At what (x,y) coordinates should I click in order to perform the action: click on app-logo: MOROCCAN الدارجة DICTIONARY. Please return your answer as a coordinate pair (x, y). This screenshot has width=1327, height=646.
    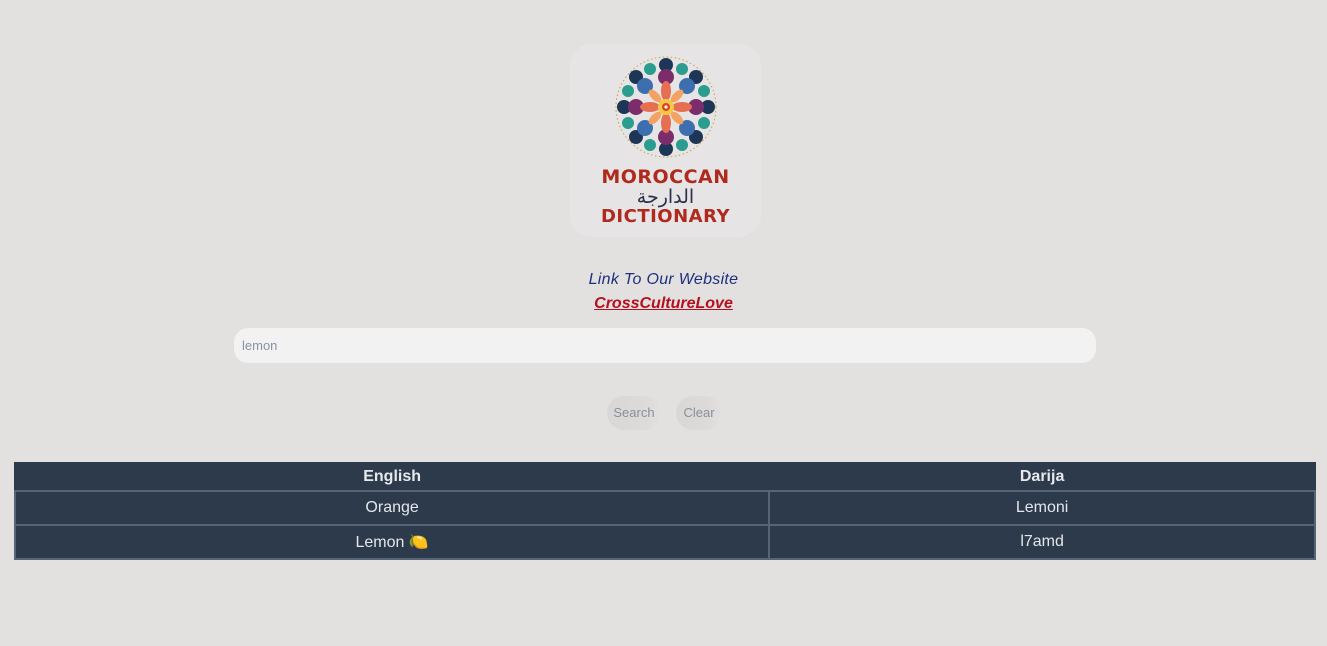
    Looking at the image, I should click on (665, 140).